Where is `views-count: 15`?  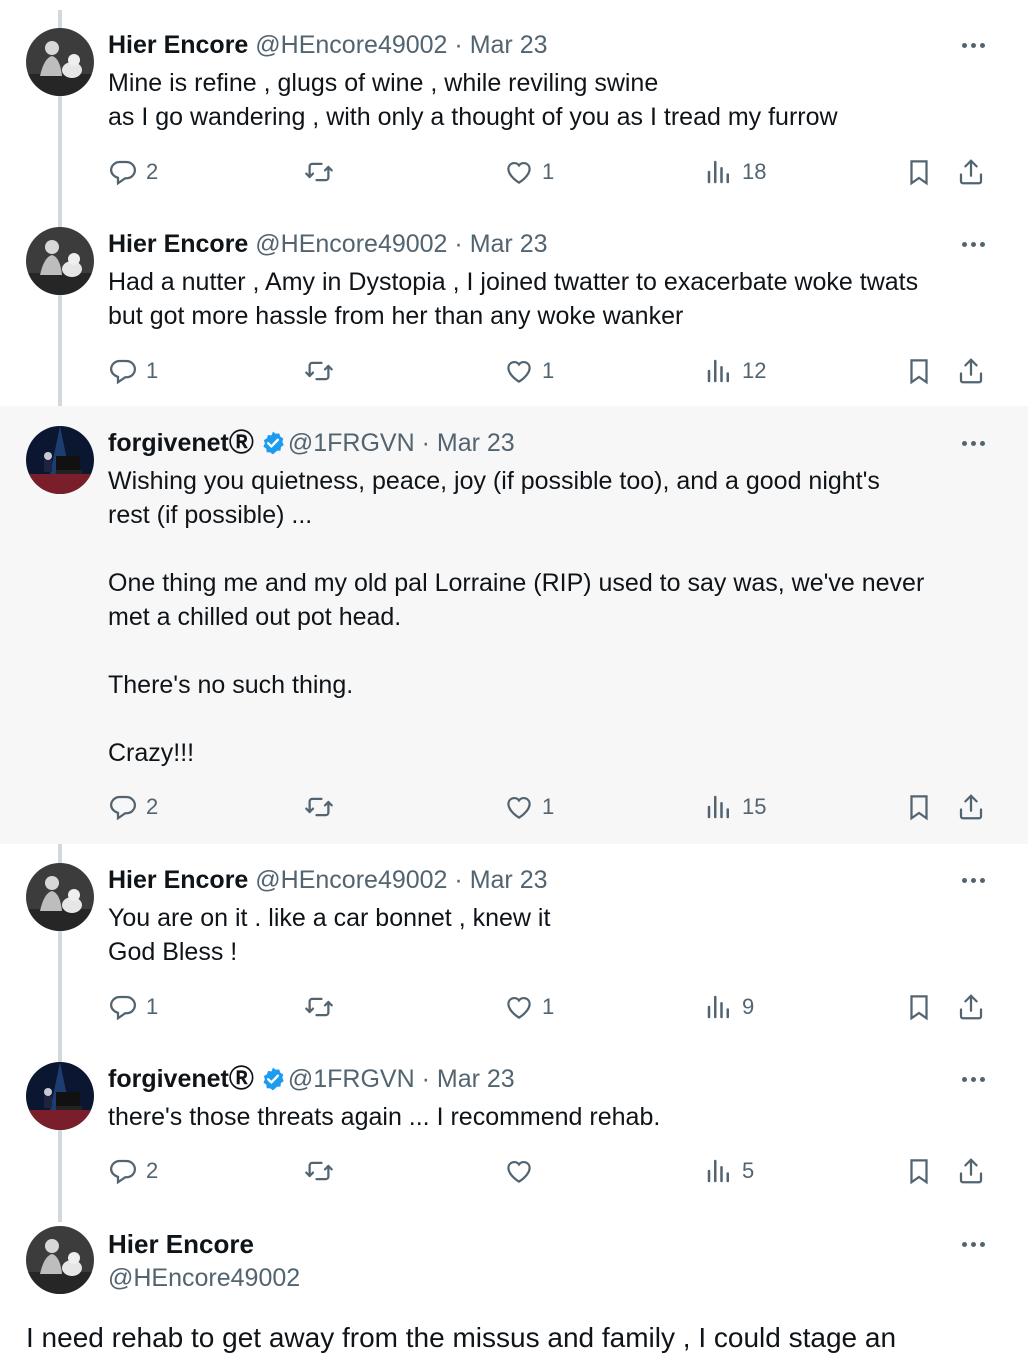
views-count: 15 is located at coordinates (754, 806).